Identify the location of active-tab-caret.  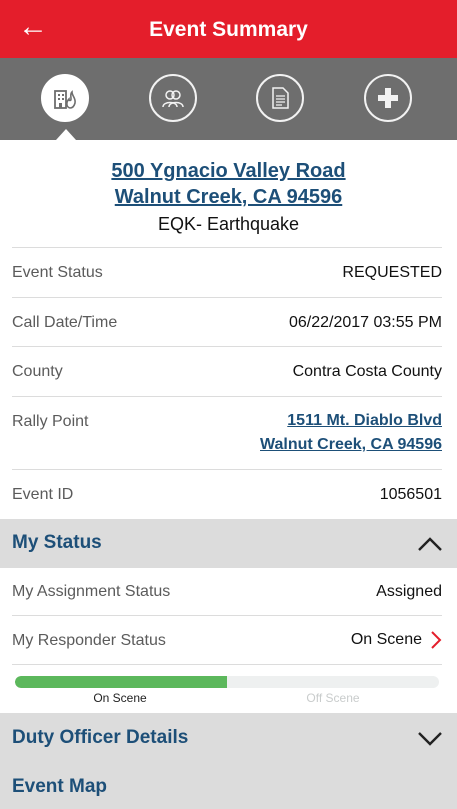
(66, 134).